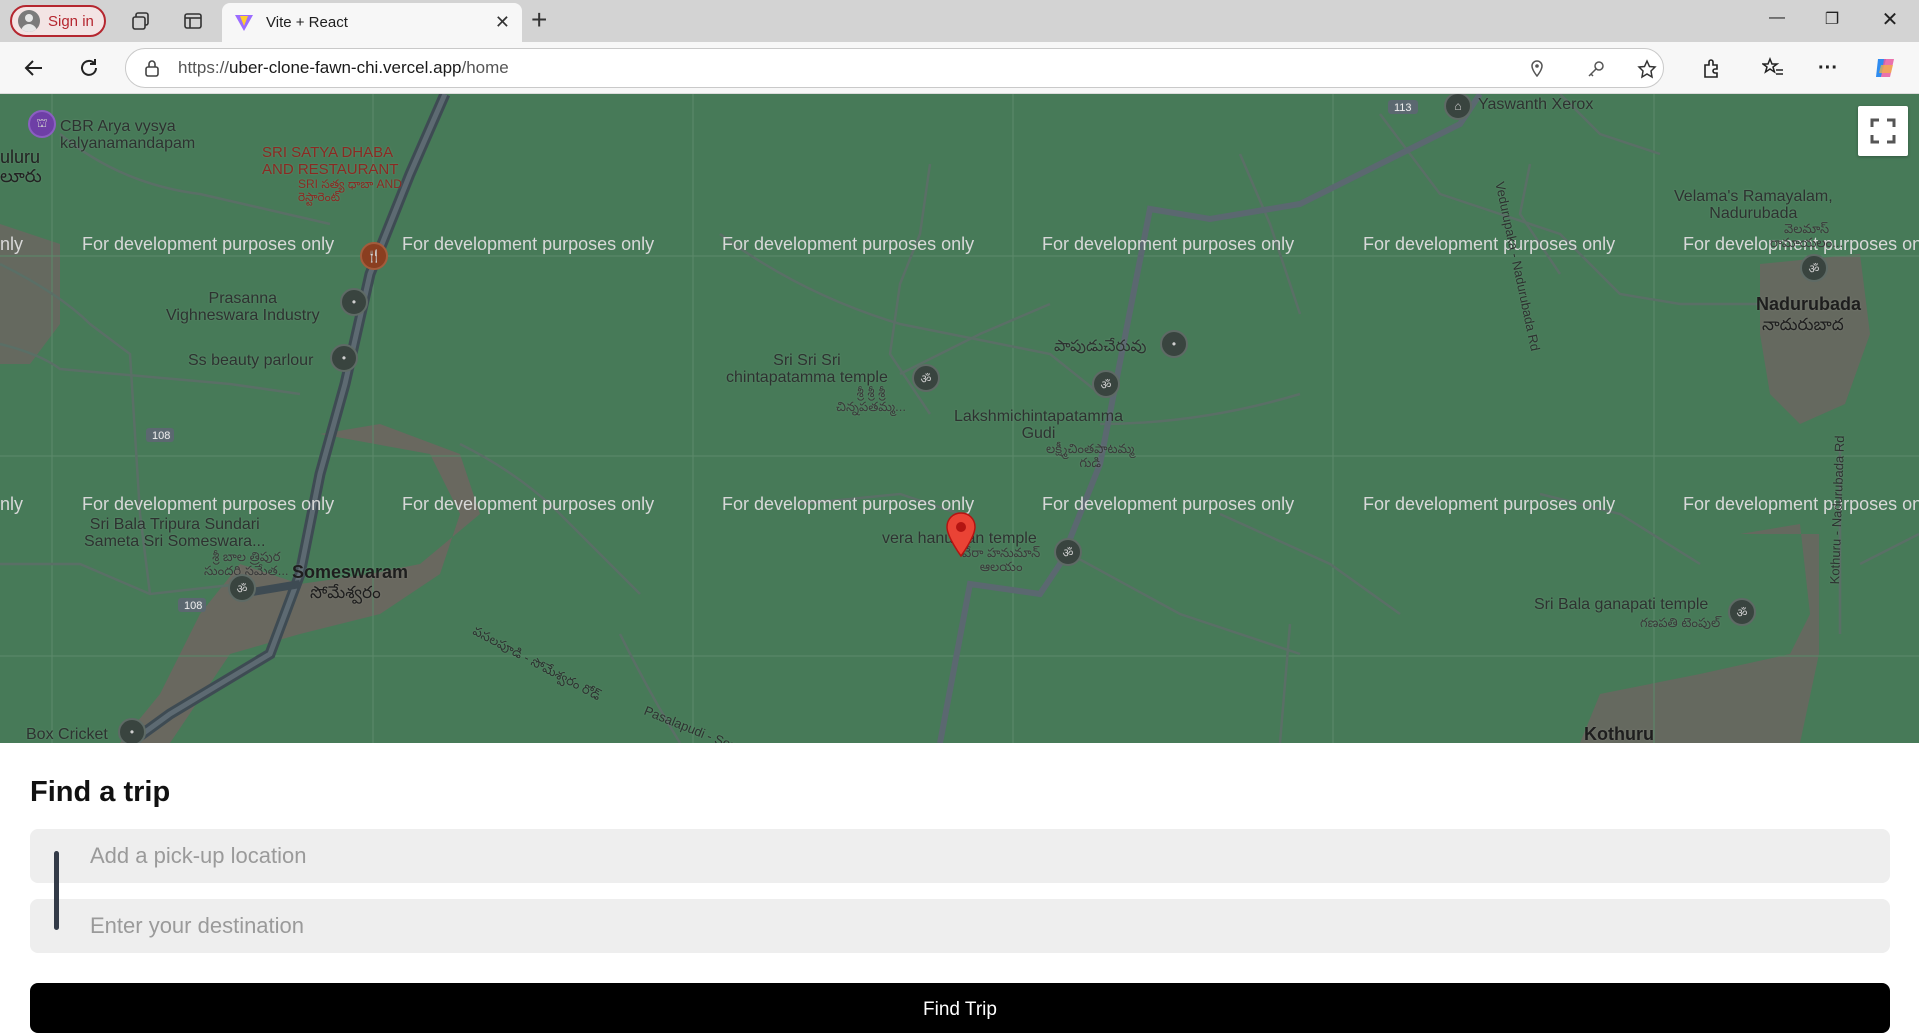  Describe the element at coordinates (350, 572) in the screenshot. I see `place-label-someswaram: Someswaram` at that location.